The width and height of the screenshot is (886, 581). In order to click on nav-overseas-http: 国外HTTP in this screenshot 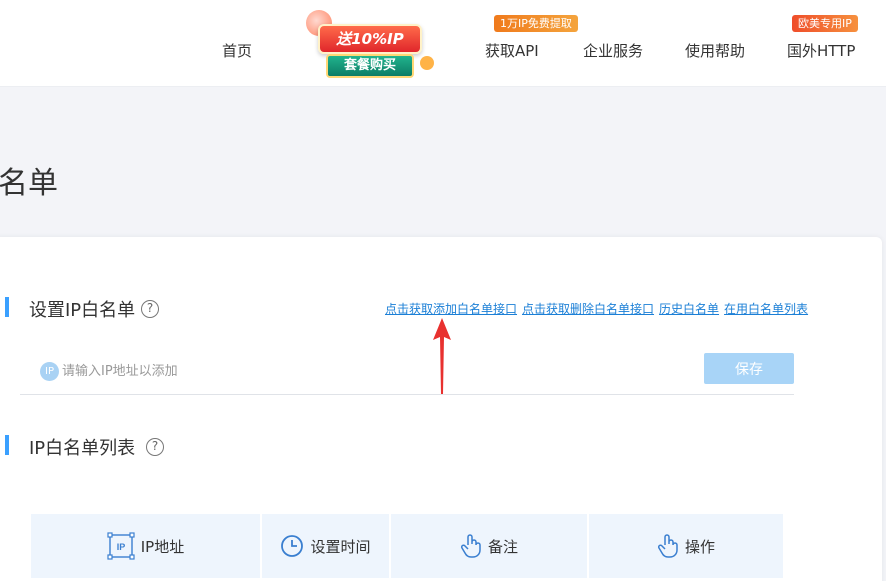, I will do `click(821, 50)`.